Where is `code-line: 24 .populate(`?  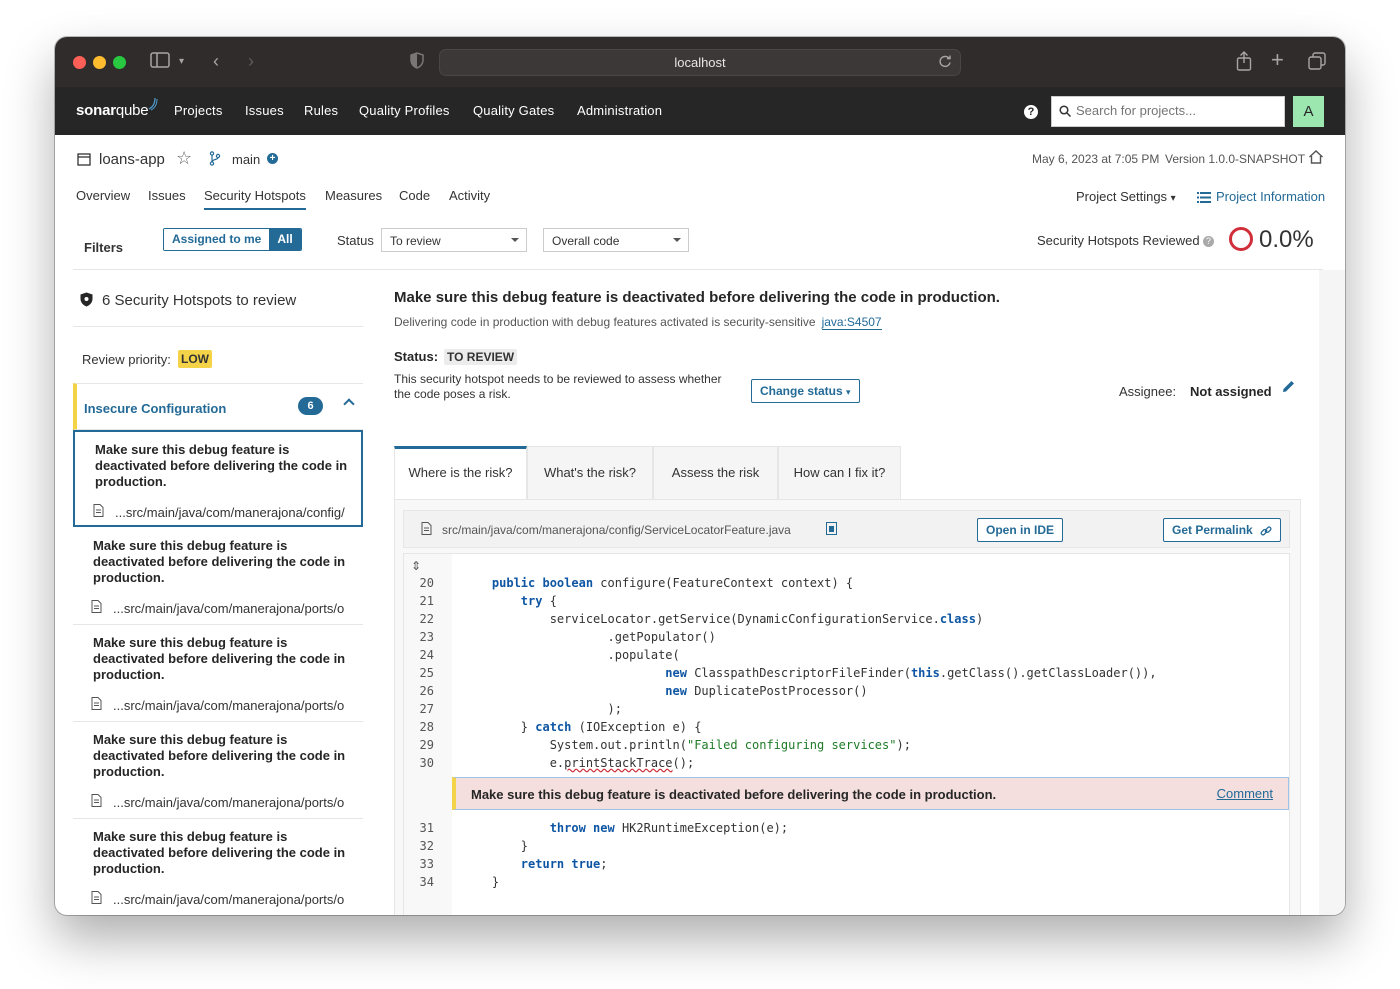
code-line: 24 .populate( is located at coordinates (846, 655).